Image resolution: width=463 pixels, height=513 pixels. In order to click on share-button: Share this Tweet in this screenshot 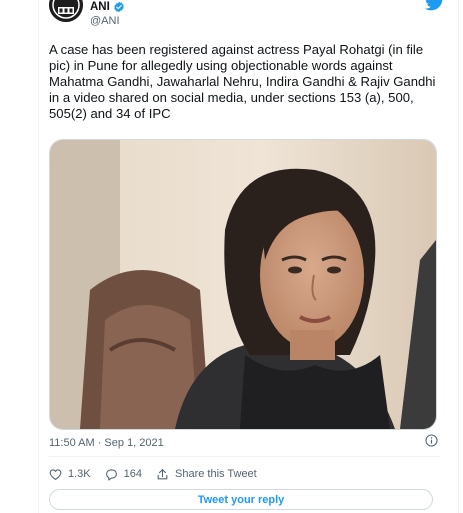, I will do `click(206, 474)`.